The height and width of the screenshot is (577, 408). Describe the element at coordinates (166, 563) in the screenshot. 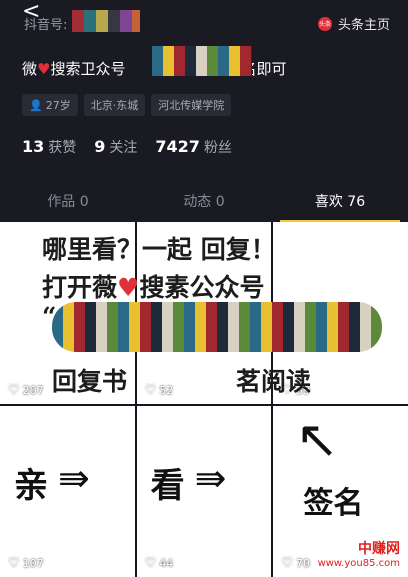

I see `tile-likes-count: 44` at that location.